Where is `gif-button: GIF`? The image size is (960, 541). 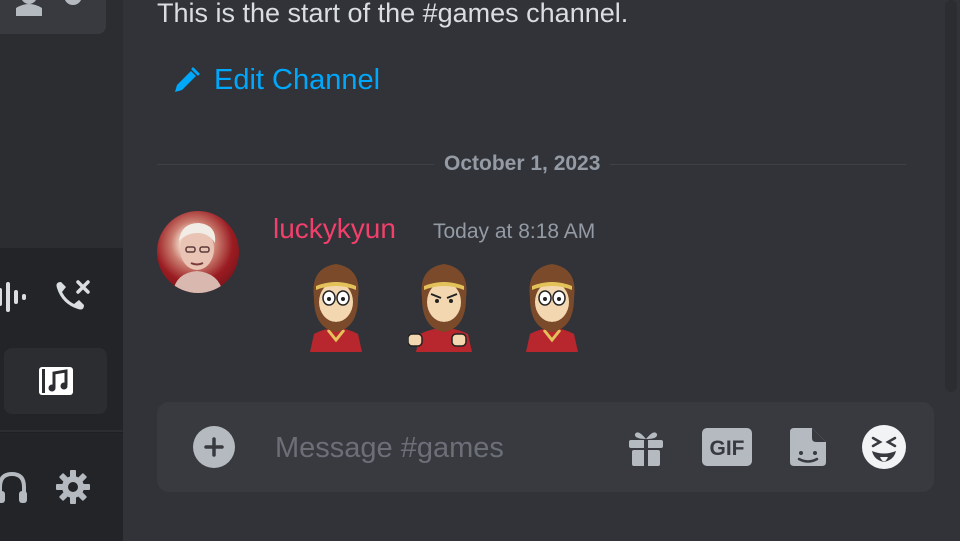
gif-button: GIF is located at coordinates (727, 447).